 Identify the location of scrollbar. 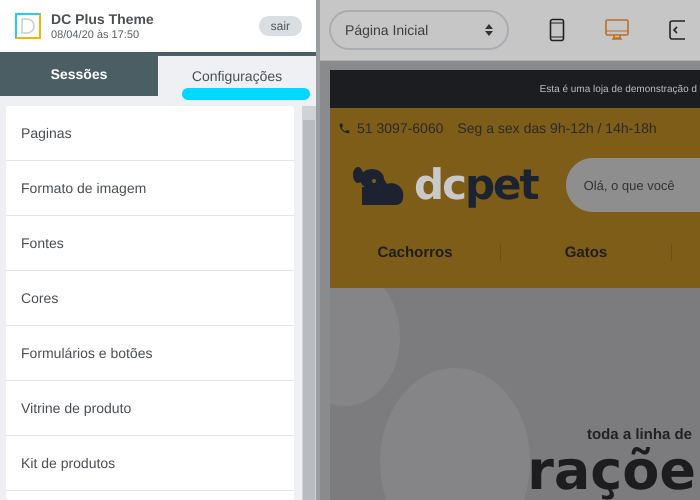
(309, 303).